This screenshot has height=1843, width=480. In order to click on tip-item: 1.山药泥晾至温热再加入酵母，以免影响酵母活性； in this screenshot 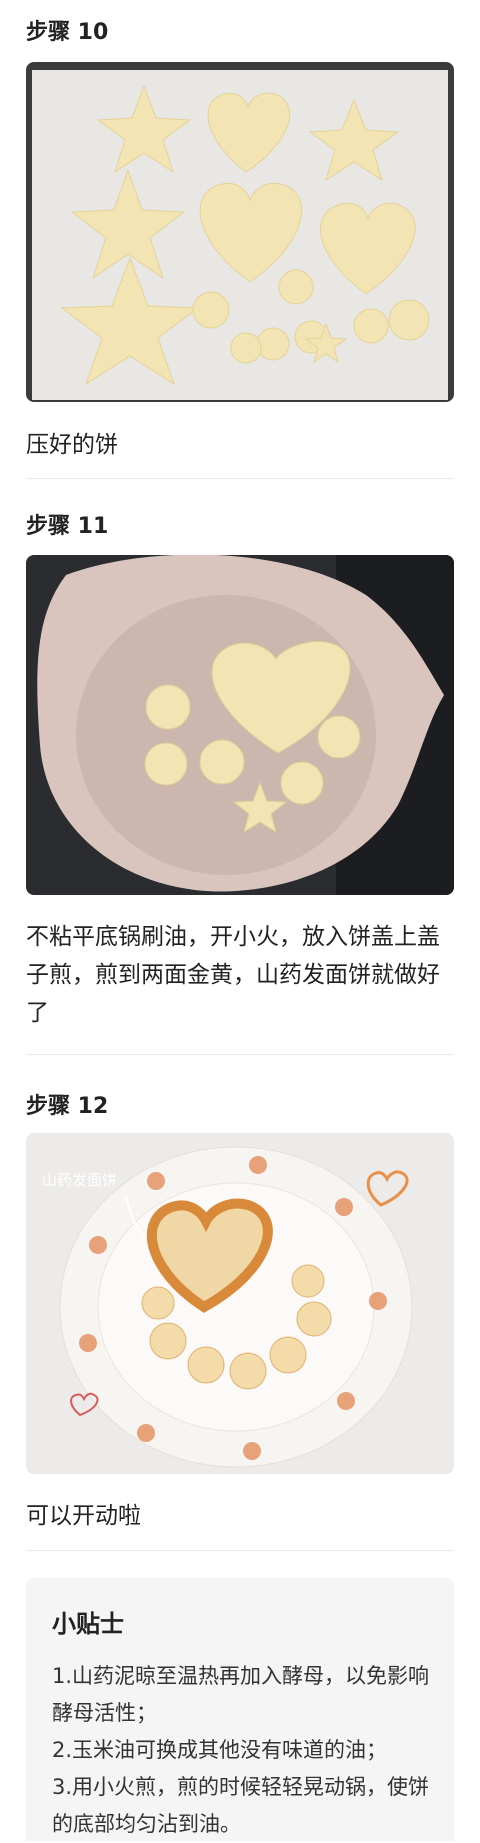, I will do `click(241, 1694)`.